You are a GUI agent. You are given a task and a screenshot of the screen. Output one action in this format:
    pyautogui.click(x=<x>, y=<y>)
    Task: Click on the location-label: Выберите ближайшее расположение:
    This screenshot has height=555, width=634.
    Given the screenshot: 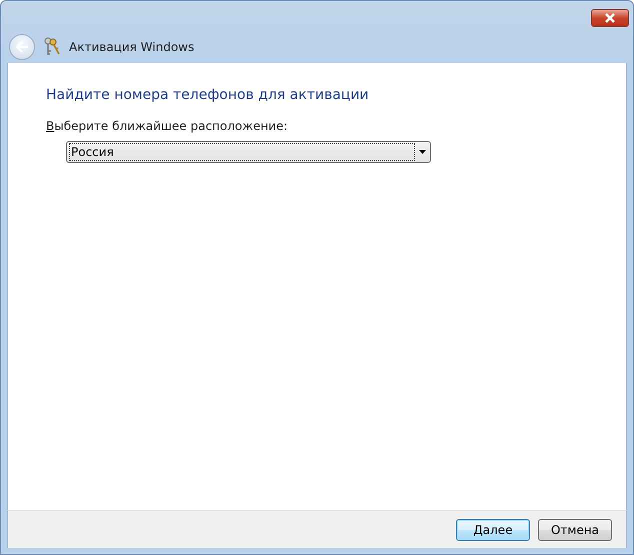 What is the action you would take?
    pyautogui.click(x=167, y=126)
    